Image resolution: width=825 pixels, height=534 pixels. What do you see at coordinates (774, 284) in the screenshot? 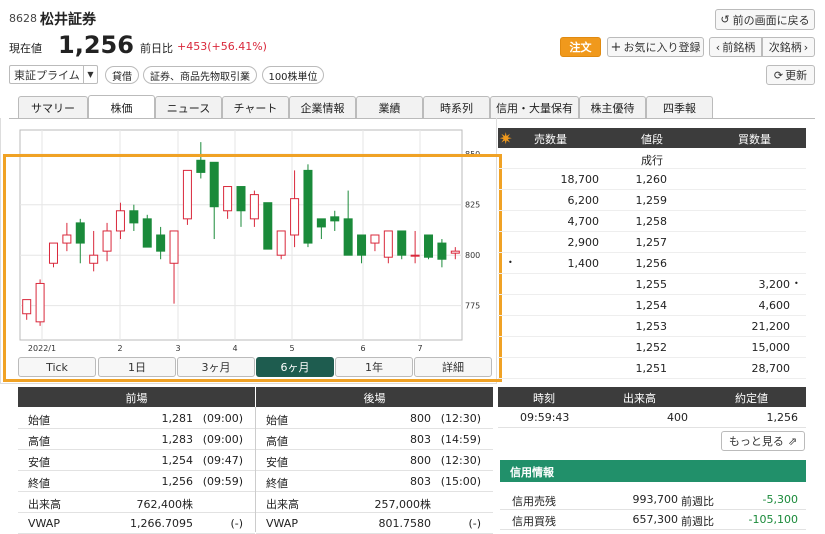
I see `buy-qty: 3,200` at bounding box center [774, 284].